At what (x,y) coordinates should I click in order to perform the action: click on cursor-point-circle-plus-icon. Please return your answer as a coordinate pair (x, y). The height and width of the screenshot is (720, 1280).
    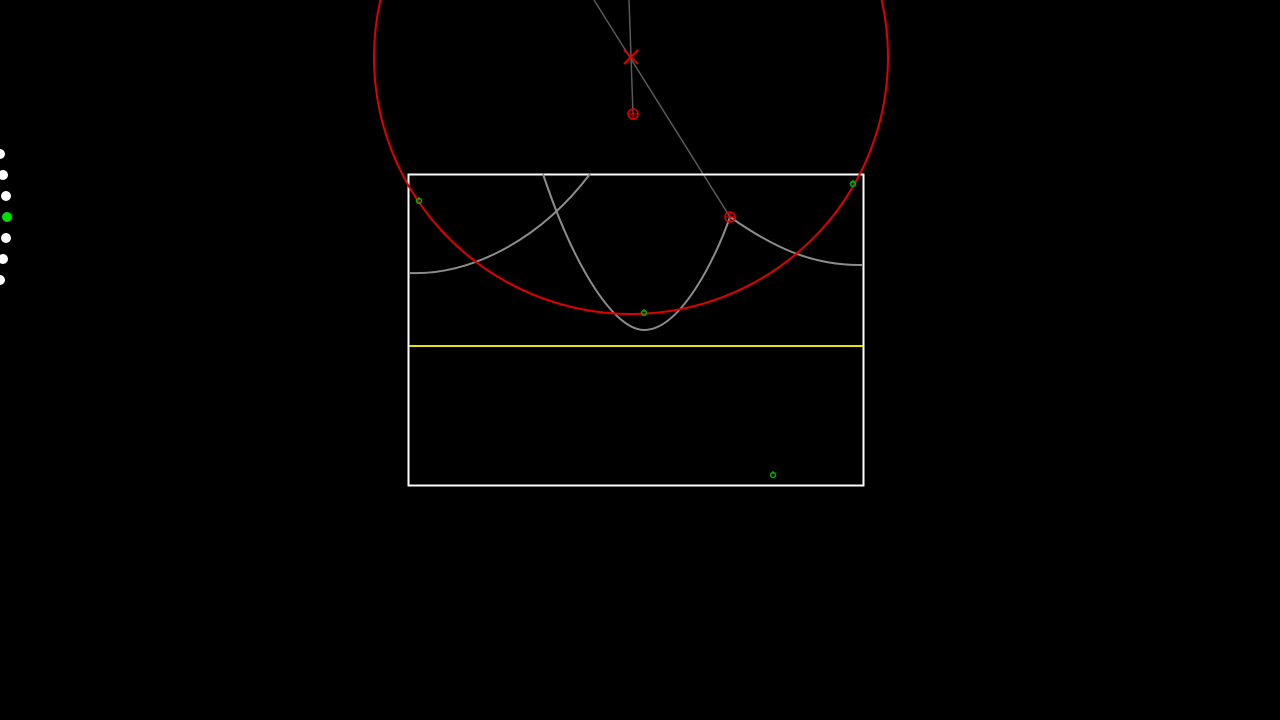
    Looking at the image, I should click on (730, 217).